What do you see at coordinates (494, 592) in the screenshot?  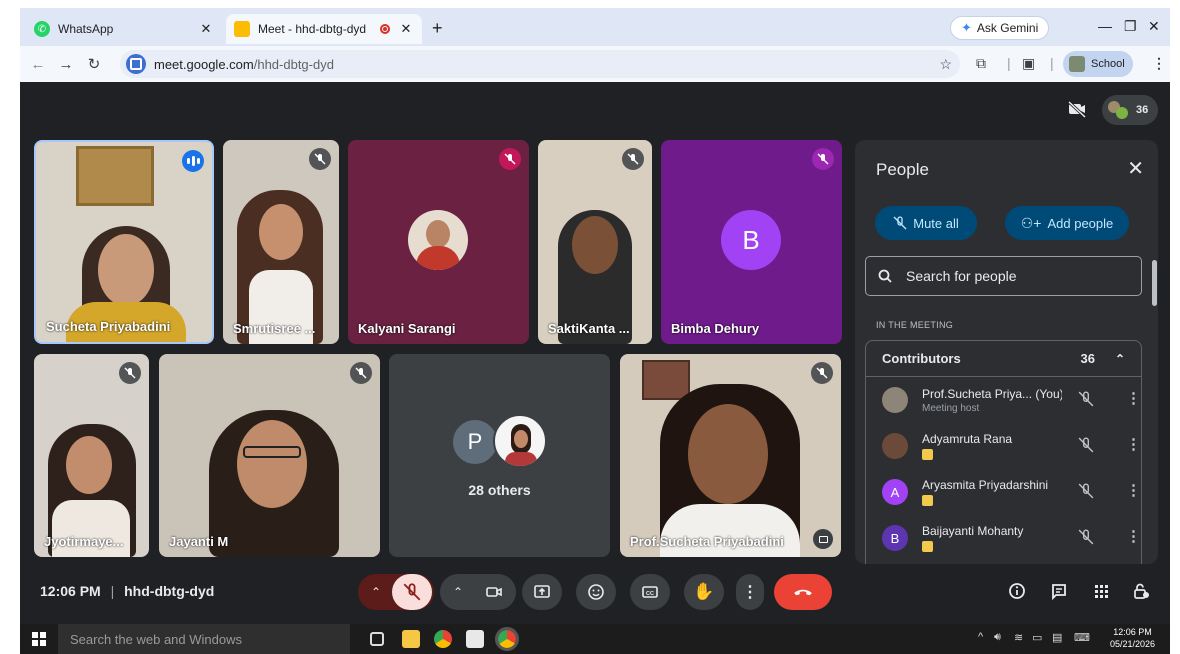 I see `camera-toggle-button` at bounding box center [494, 592].